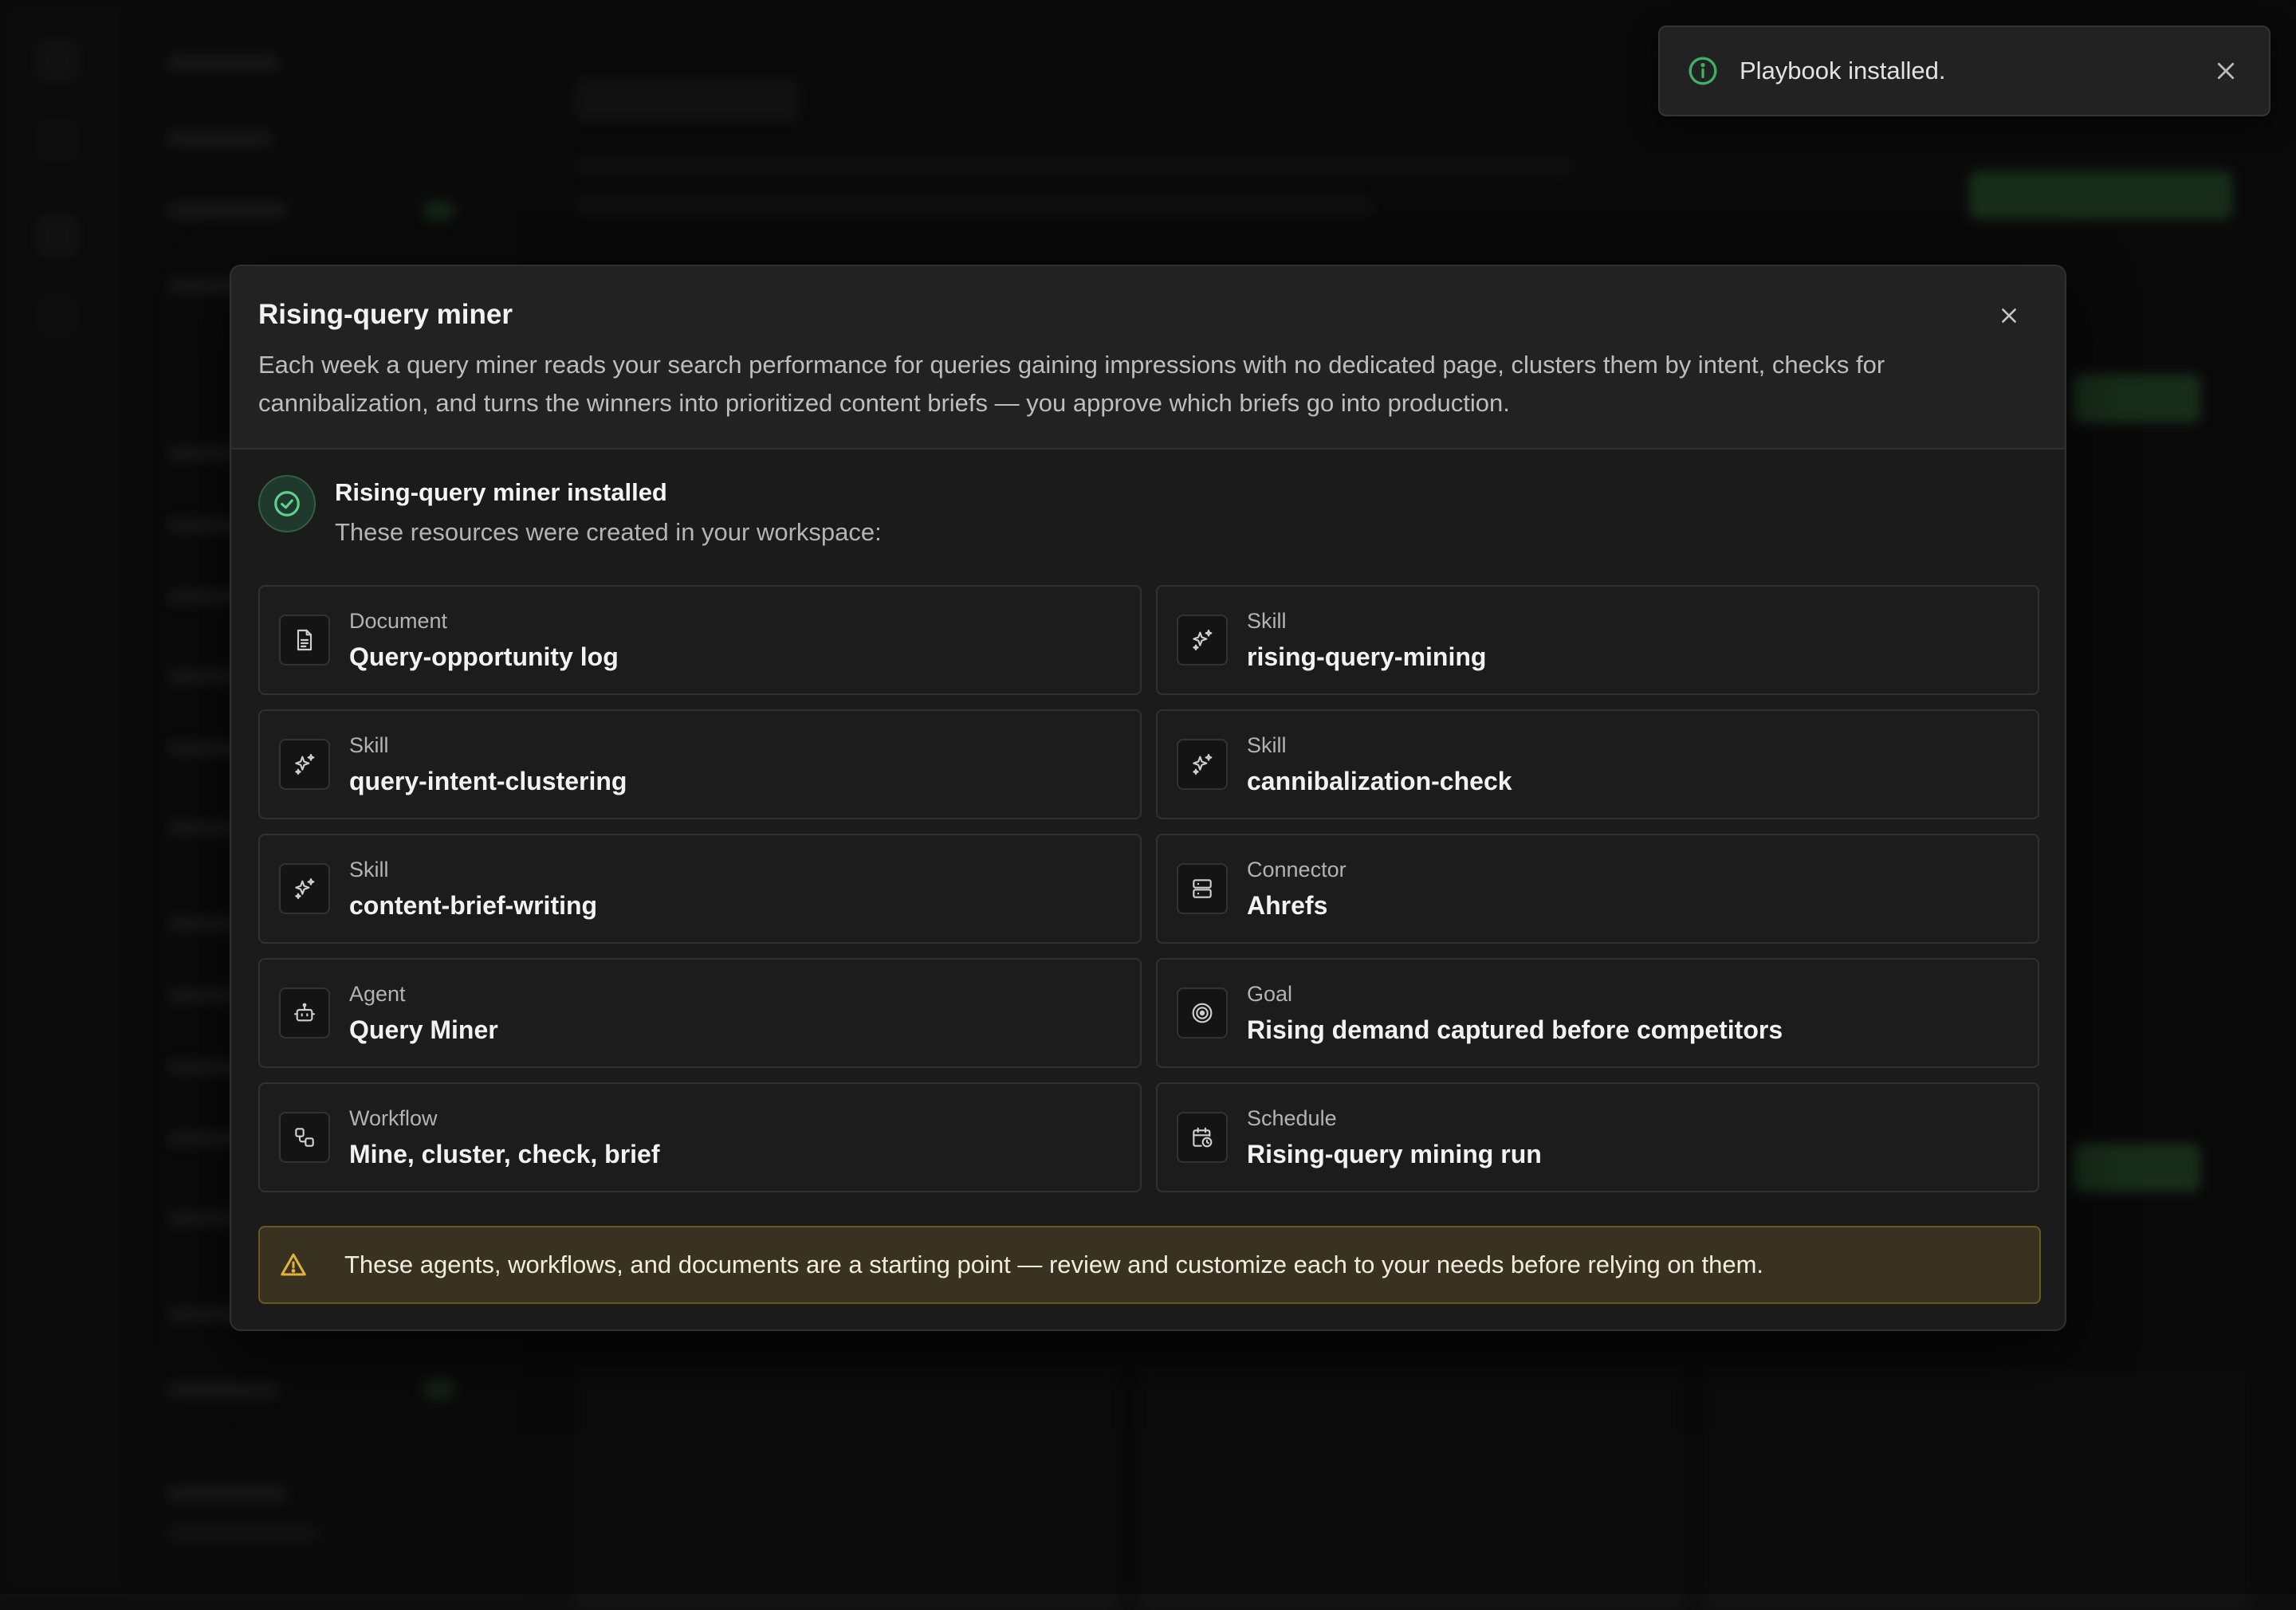  I want to click on info-icon, so click(1703, 71).